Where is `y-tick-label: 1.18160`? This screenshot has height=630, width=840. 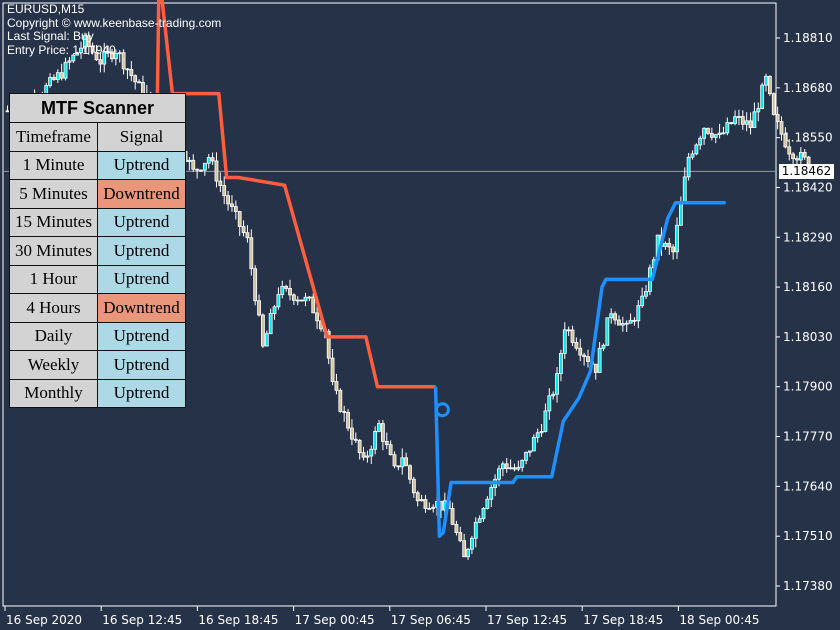 y-tick-label: 1.18160 is located at coordinates (808, 287).